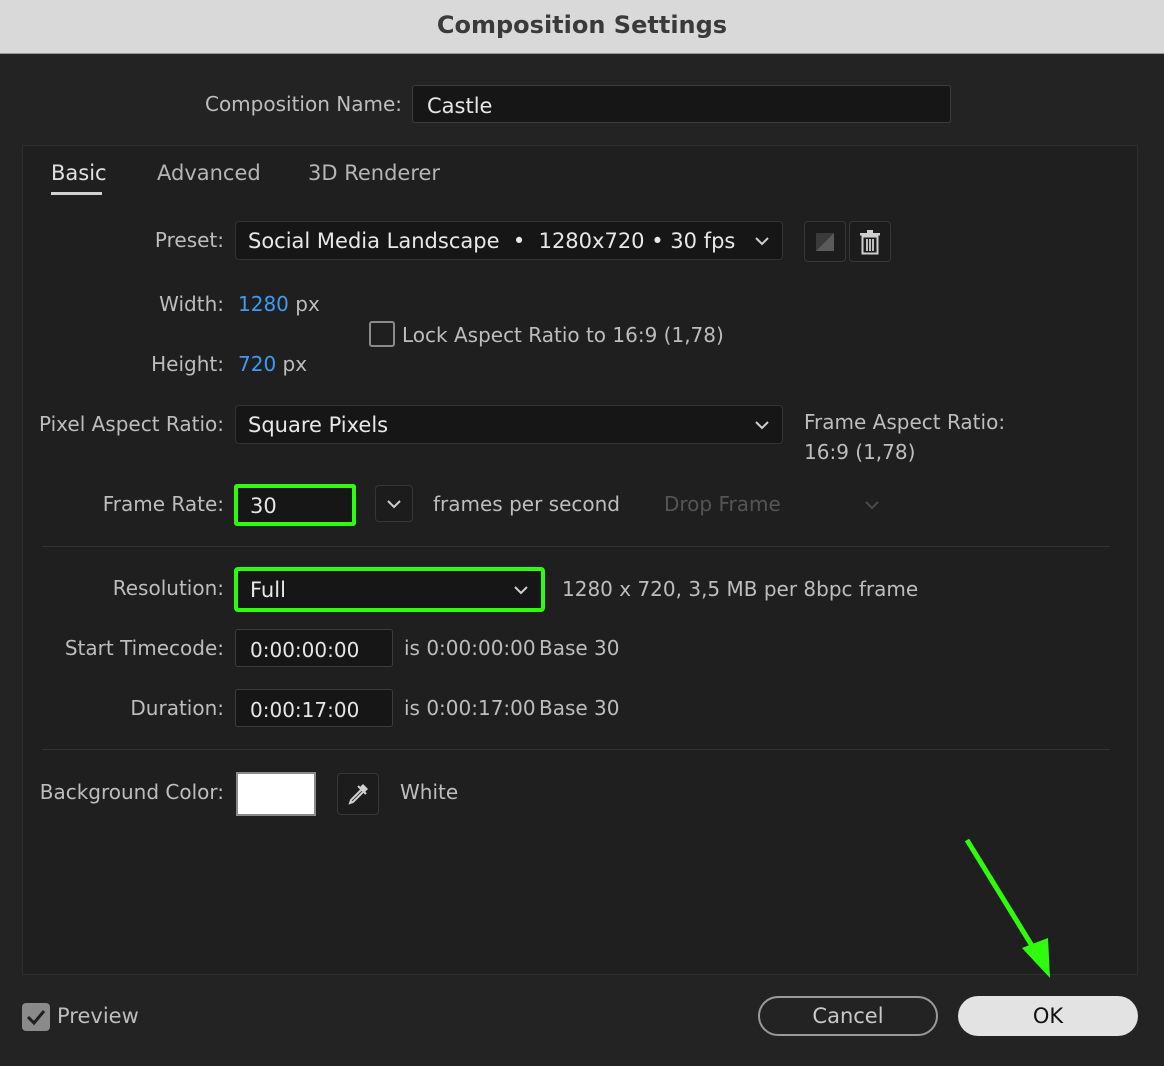 The width and height of the screenshot is (1164, 1066). Describe the element at coordinates (177, 708) in the screenshot. I see `duration-label: Duration:` at that location.